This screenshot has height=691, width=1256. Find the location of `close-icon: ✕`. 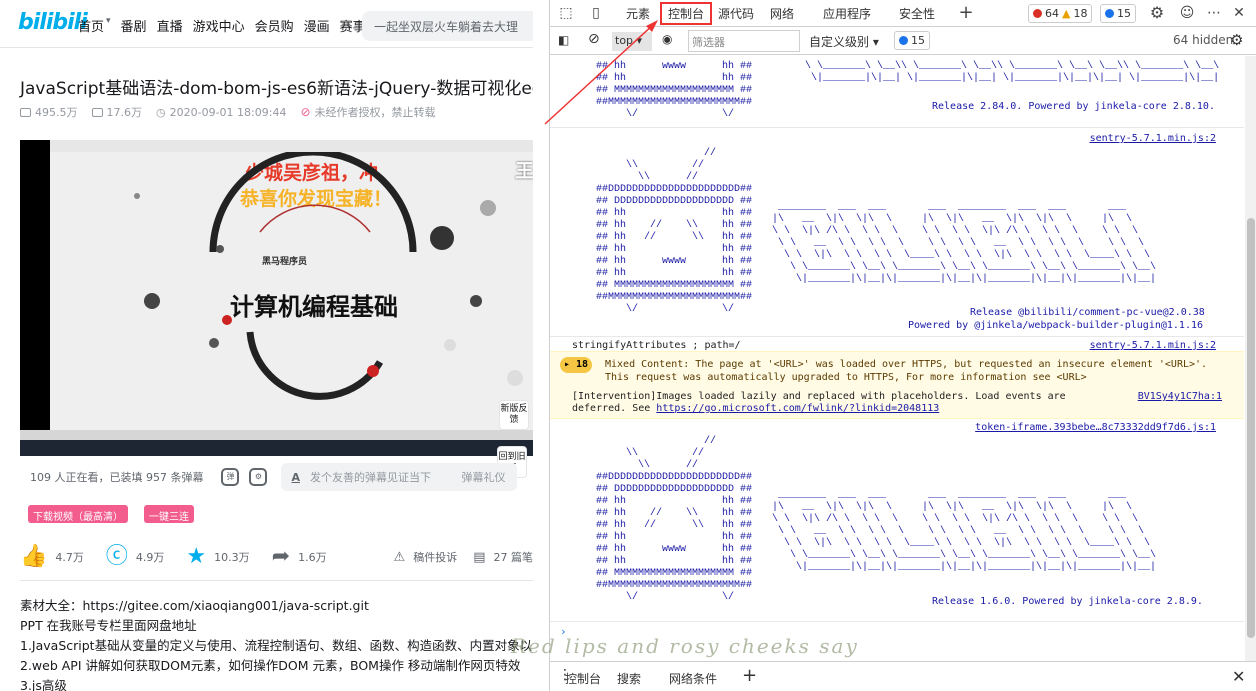

close-icon: ✕ is located at coordinates (1239, 13).